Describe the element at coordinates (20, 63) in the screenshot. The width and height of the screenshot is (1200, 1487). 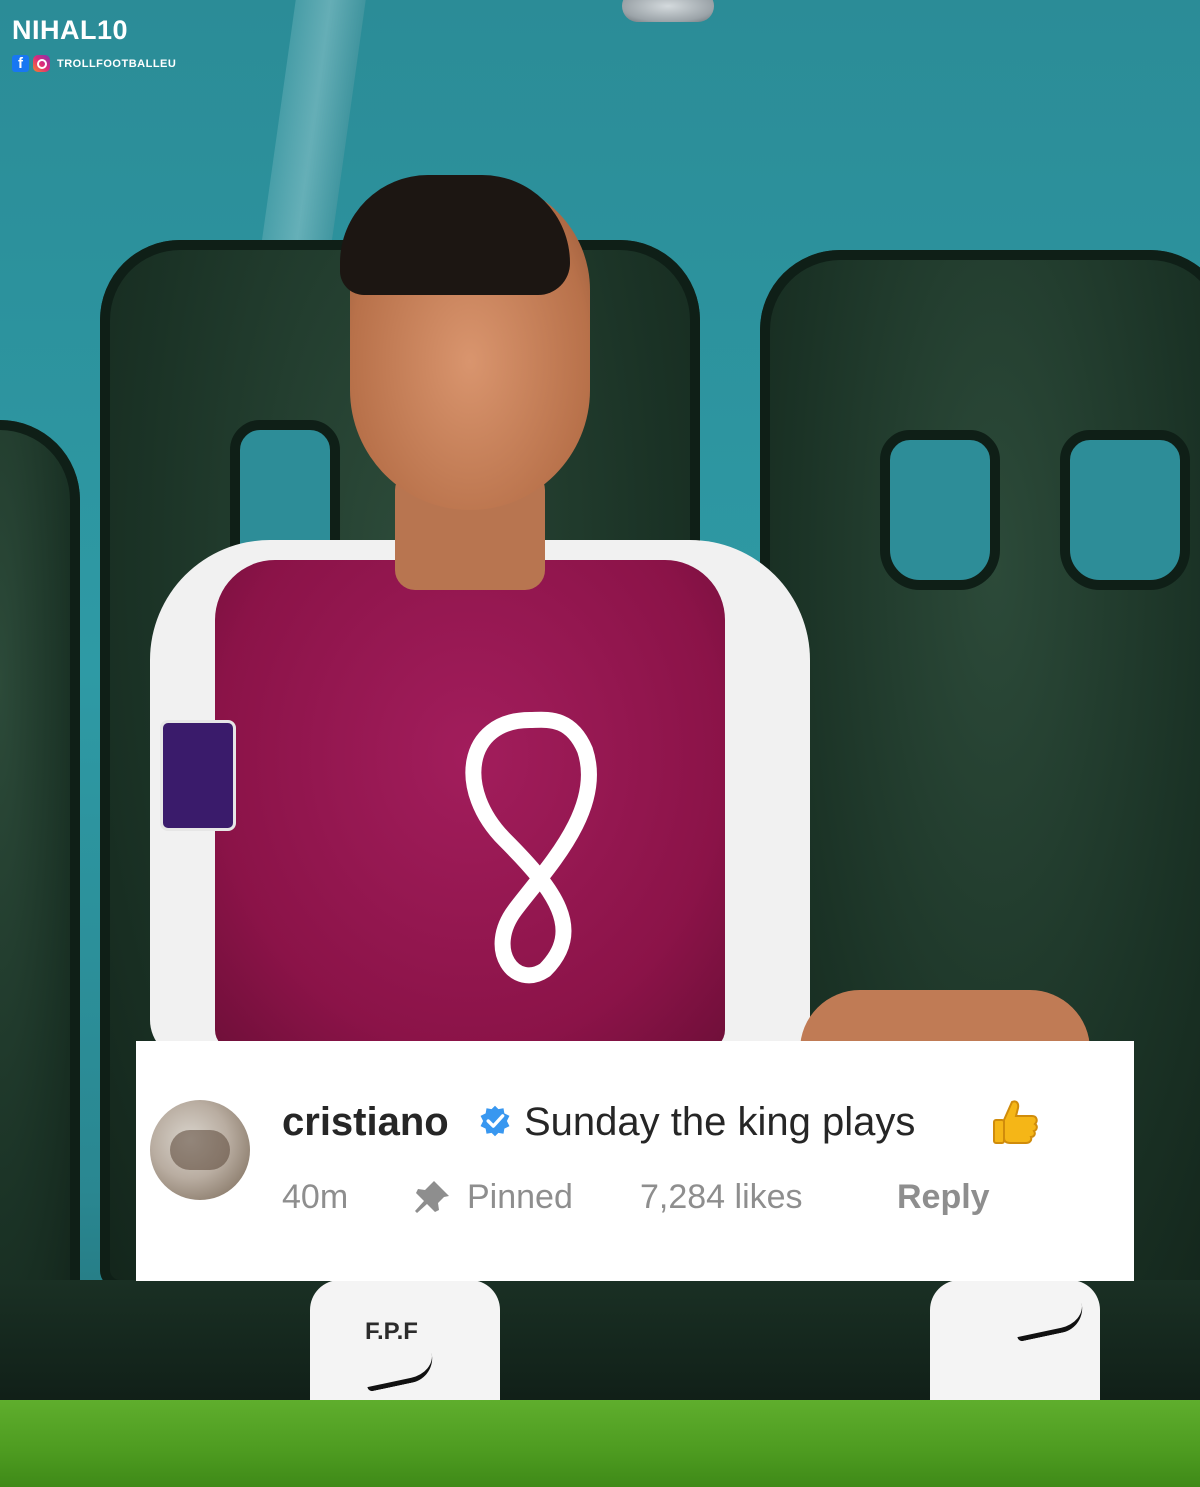
I see `facebook-icon: f` at that location.